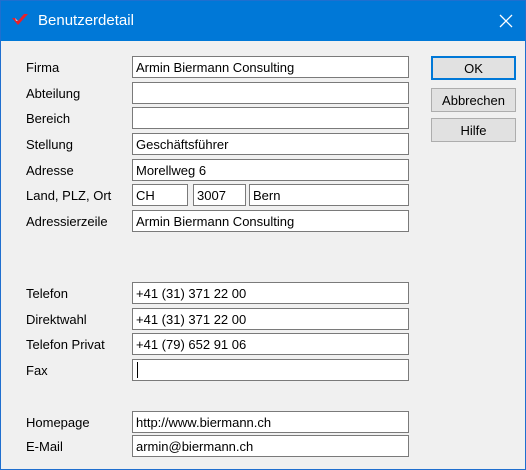 This screenshot has height=470, width=526. What do you see at coordinates (219, 195) in the screenshot?
I see `plz-field` at bounding box center [219, 195].